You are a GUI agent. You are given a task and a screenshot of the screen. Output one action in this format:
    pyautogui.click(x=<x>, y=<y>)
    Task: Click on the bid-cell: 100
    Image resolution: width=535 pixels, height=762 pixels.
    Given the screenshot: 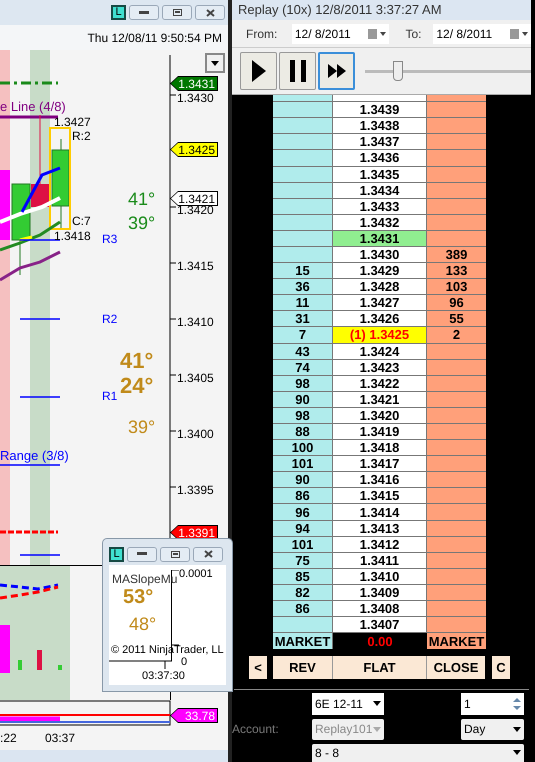 What is the action you would take?
    pyautogui.click(x=303, y=448)
    